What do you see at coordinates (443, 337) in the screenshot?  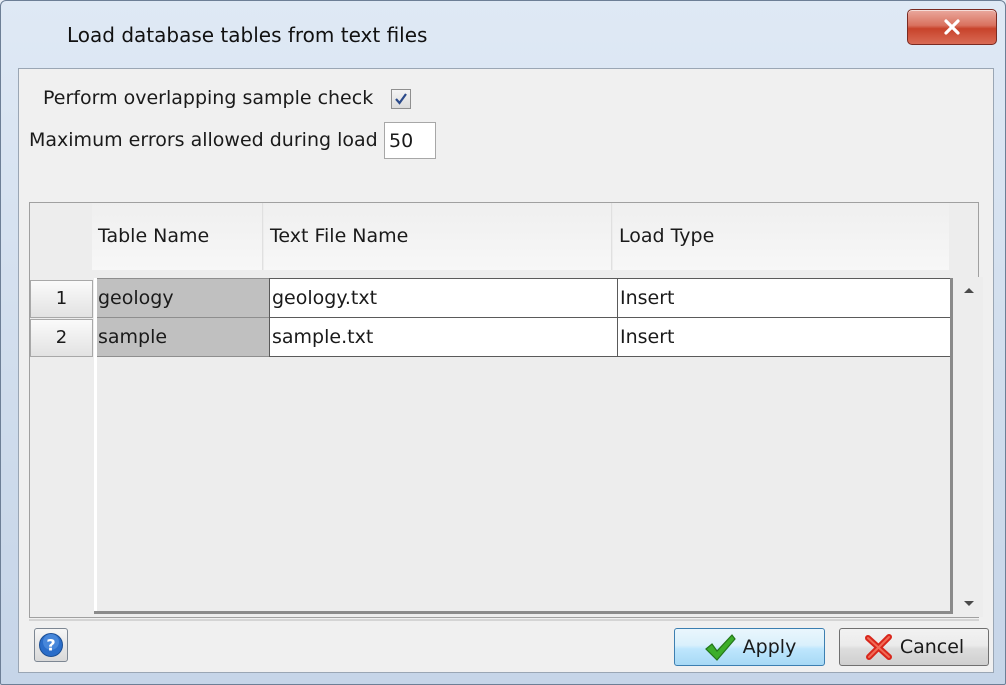 I see `cell-text-file-name: sample.txt` at bounding box center [443, 337].